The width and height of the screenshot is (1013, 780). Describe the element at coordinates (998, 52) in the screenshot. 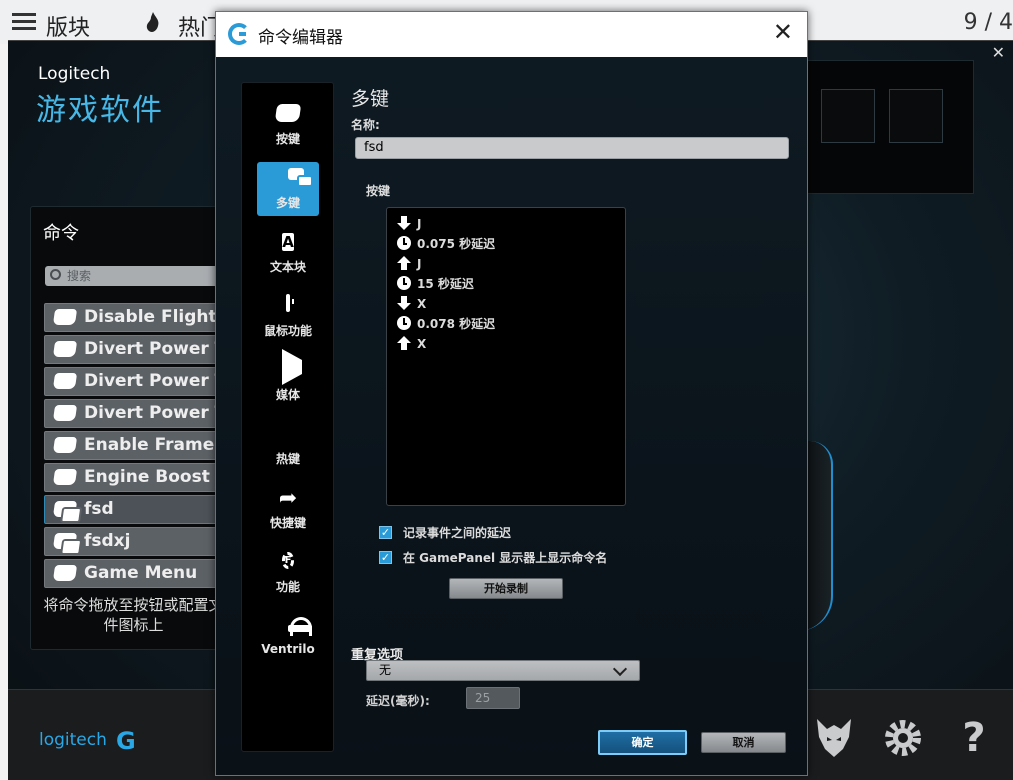

I see `close-icon: ✕` at that location.